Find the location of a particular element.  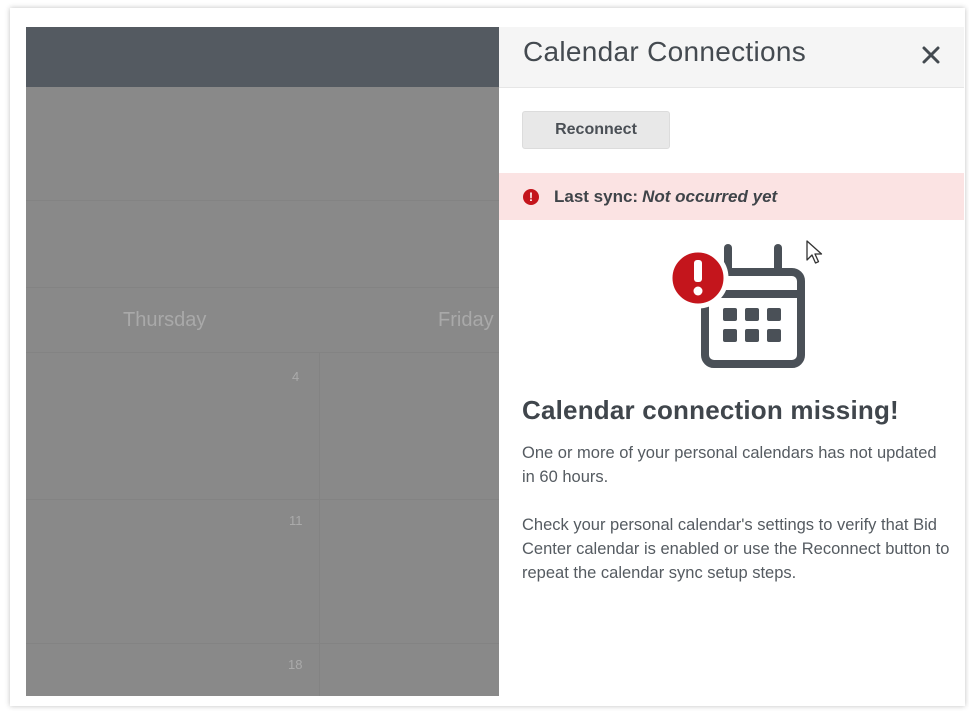

calendar-column-divider is located at coordinates (319, 524).